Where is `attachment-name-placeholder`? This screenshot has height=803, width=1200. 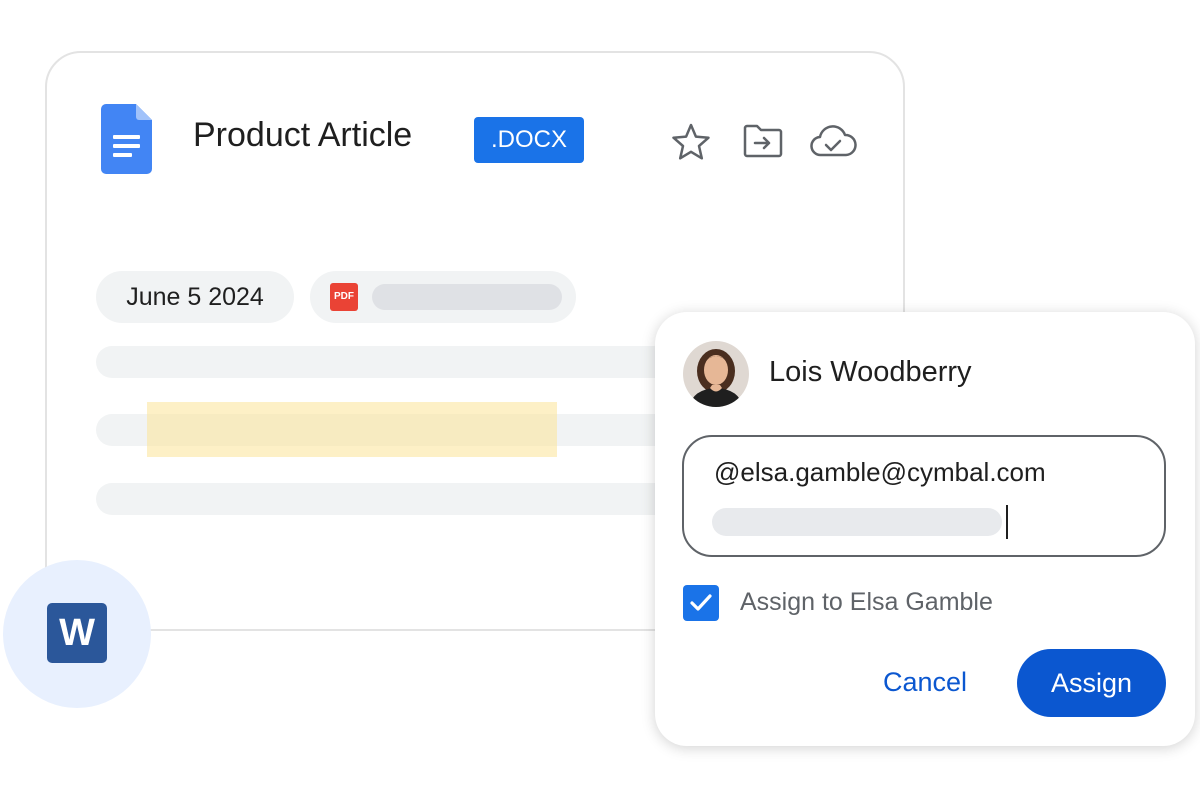 attachment-name-placeholder is located at coordinates (467, 297).